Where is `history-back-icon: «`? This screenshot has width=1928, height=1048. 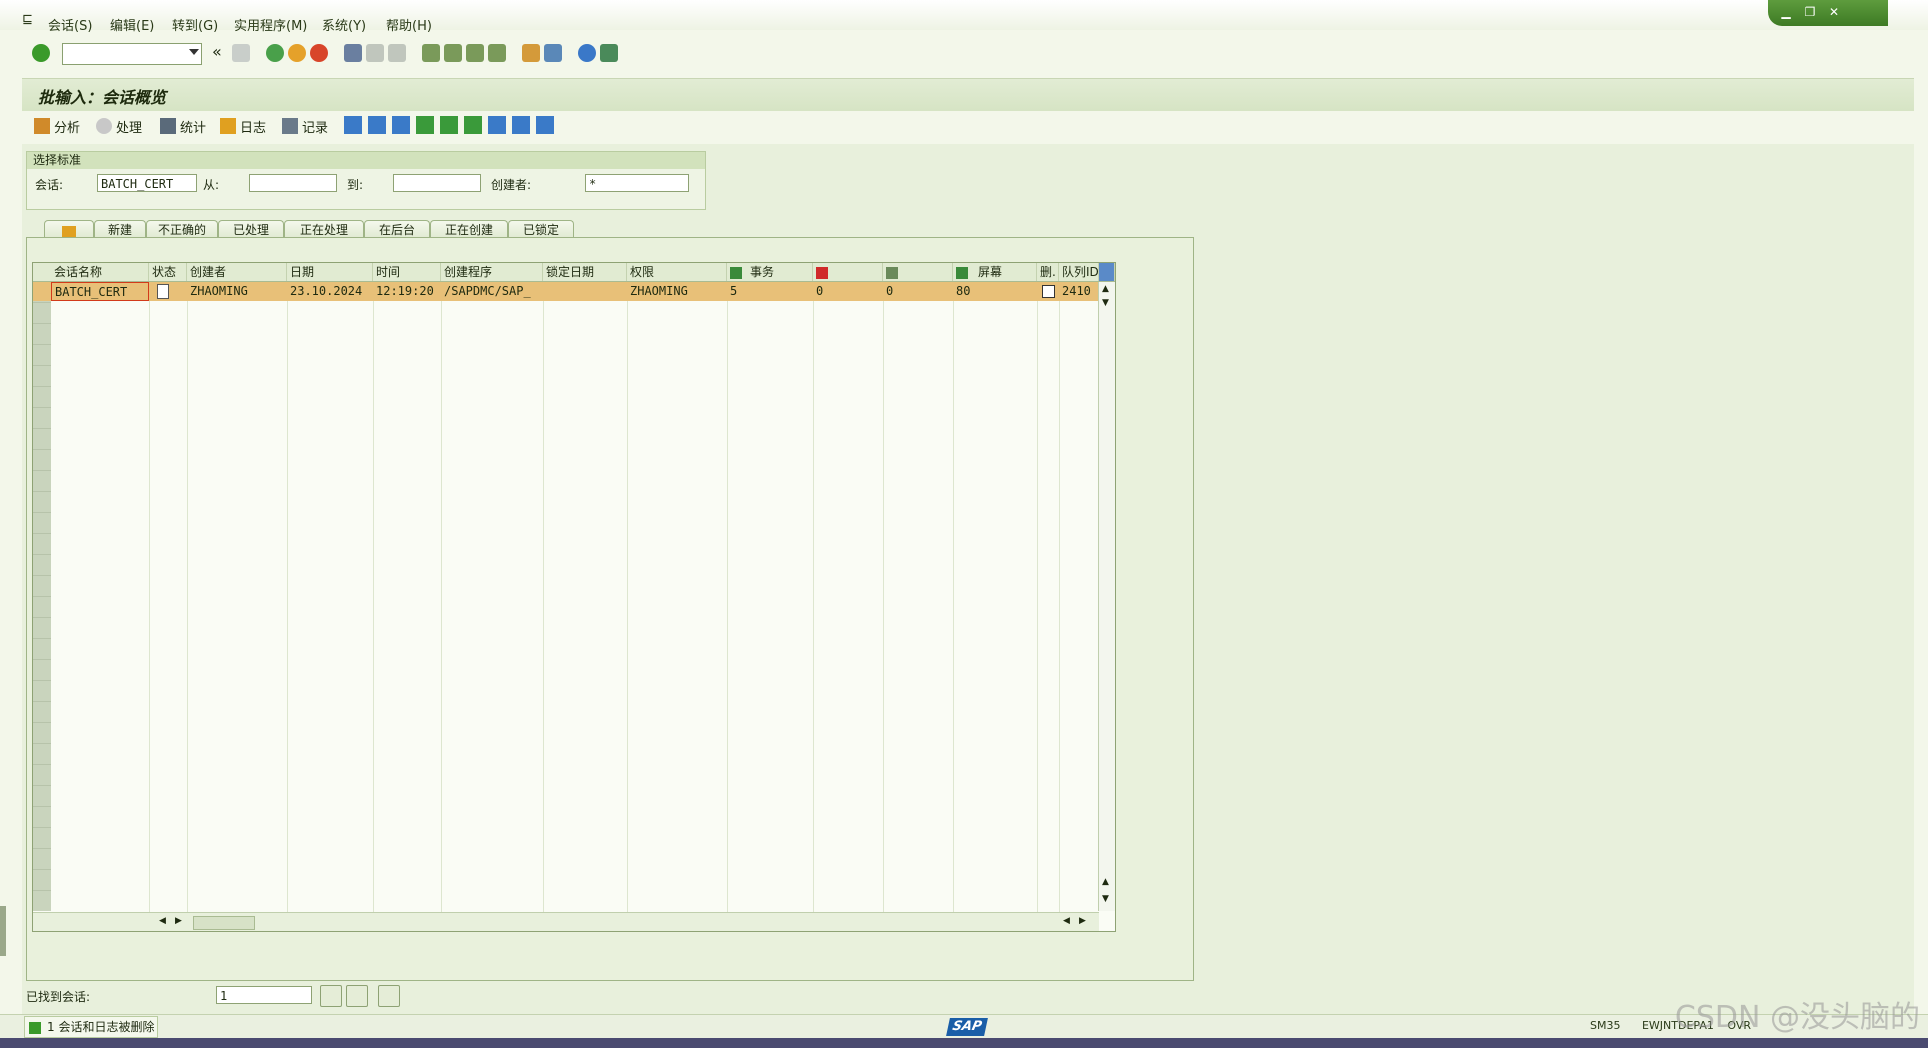
history-back-icon: « is located at coordinates (217, 51).